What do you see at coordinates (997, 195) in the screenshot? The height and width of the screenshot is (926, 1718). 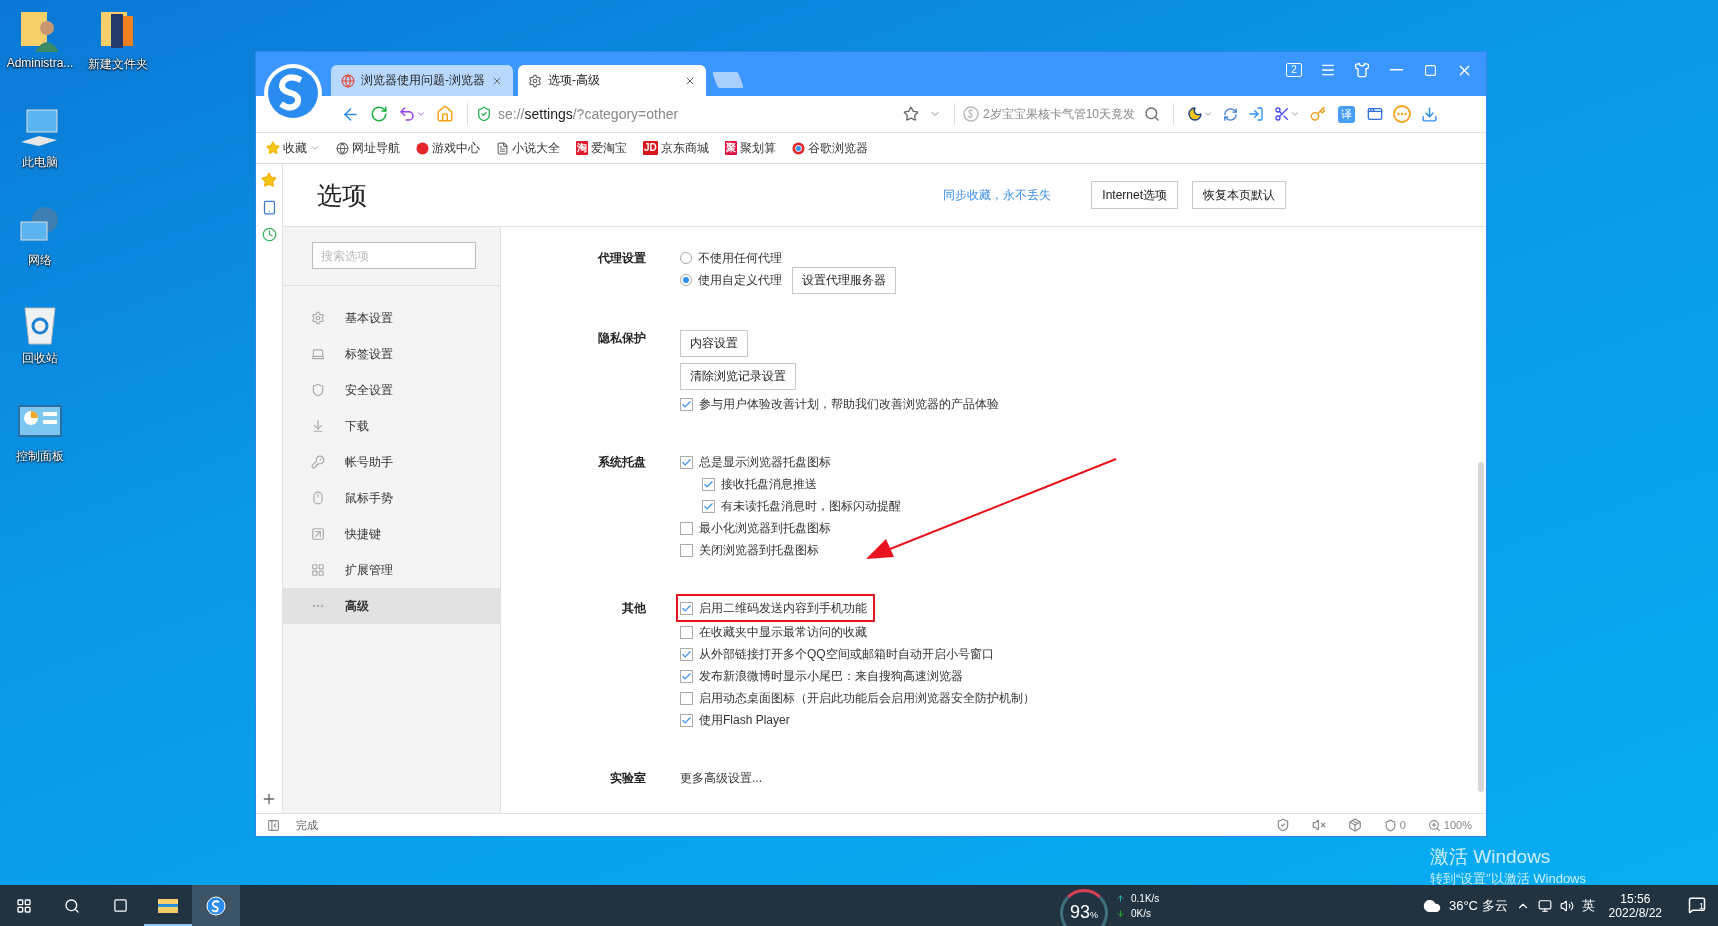 I see `sync-link: 同步收藏，永不丢失` at bounding box center [997, 195].